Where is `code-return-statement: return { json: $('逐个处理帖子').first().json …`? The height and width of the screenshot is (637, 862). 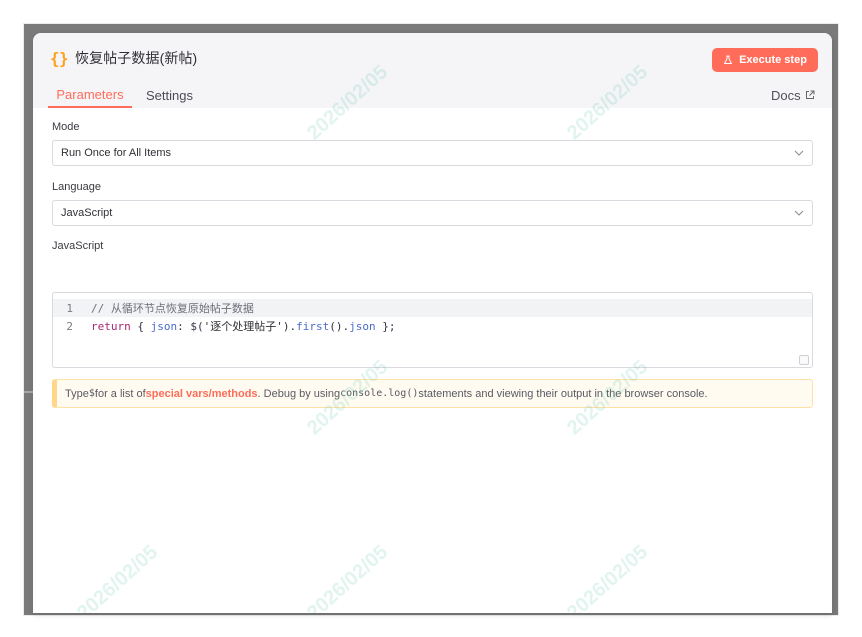
code-return-statement: return { json: $('逐个处理帖子').first().json … is located at coordinates (243, 326).